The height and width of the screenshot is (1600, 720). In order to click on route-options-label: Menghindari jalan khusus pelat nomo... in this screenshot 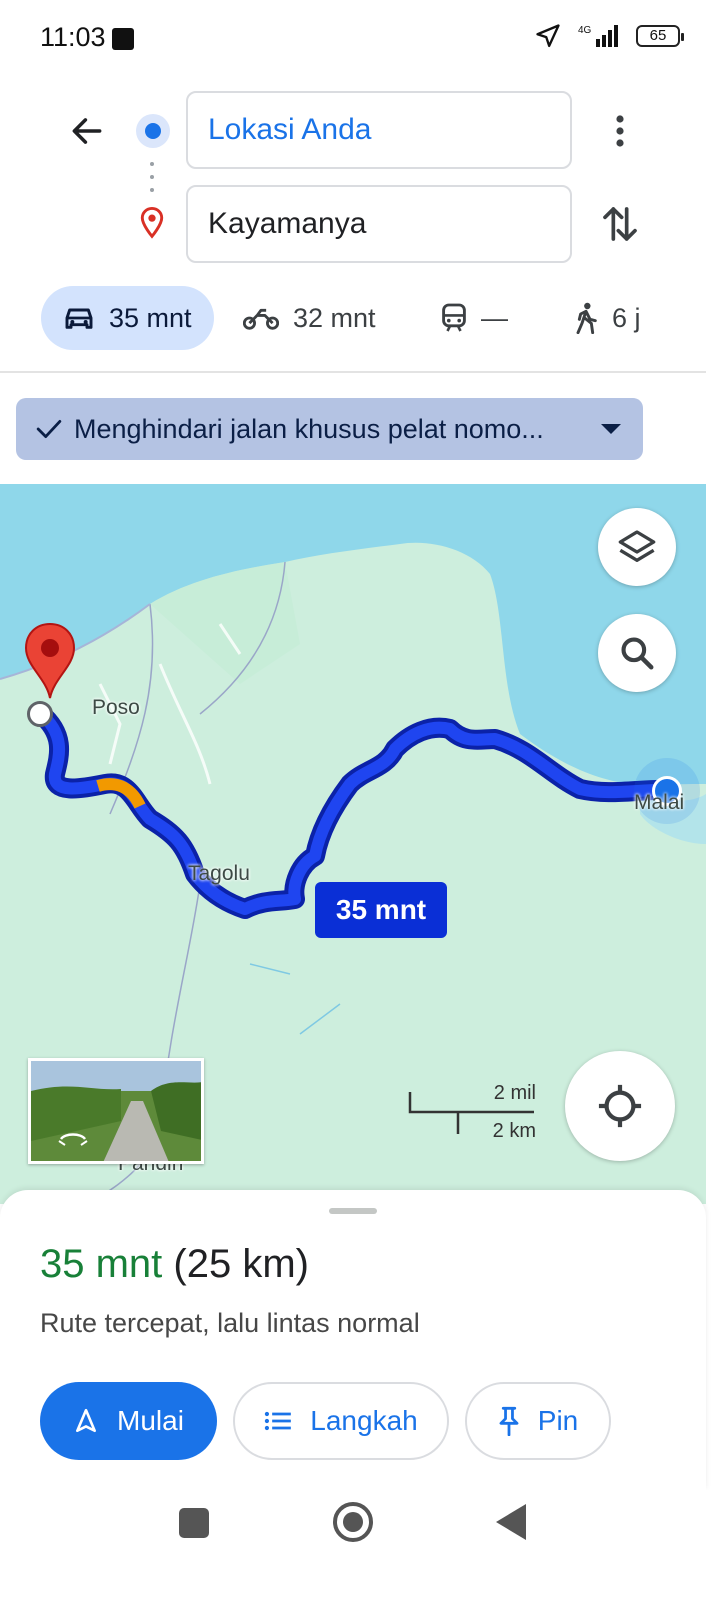, I will do `click(309, 428)`.